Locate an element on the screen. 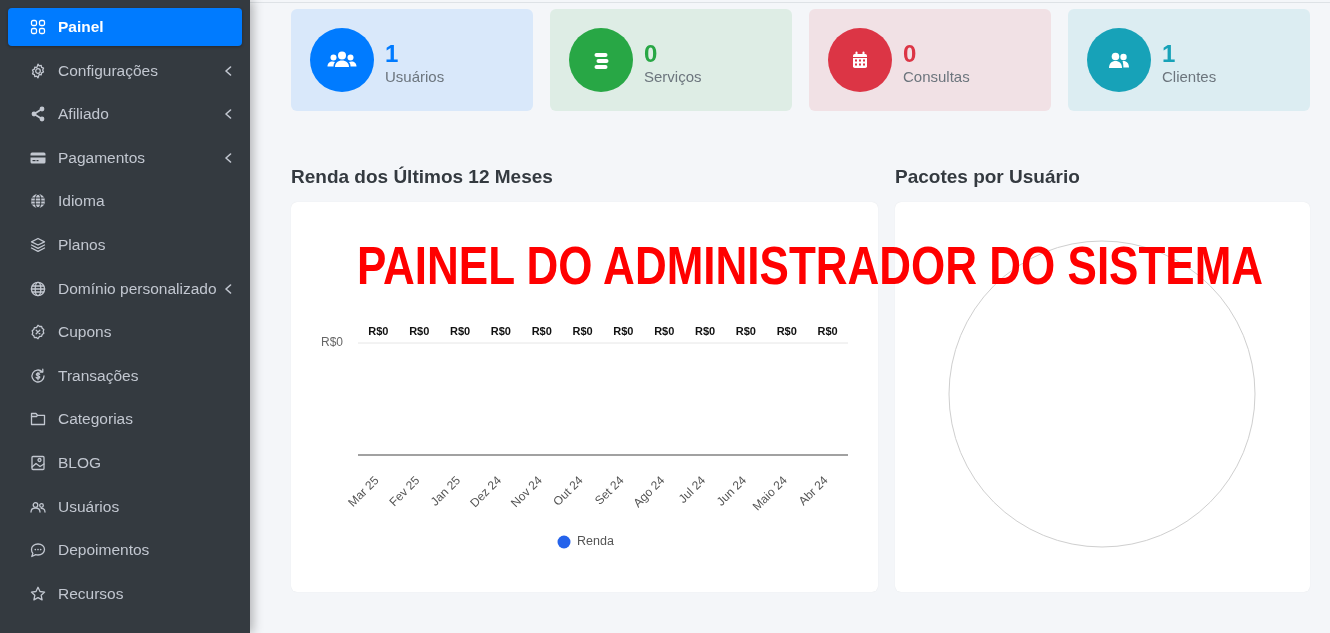  axis-label: R$0 is located at coordinates (332, 342).